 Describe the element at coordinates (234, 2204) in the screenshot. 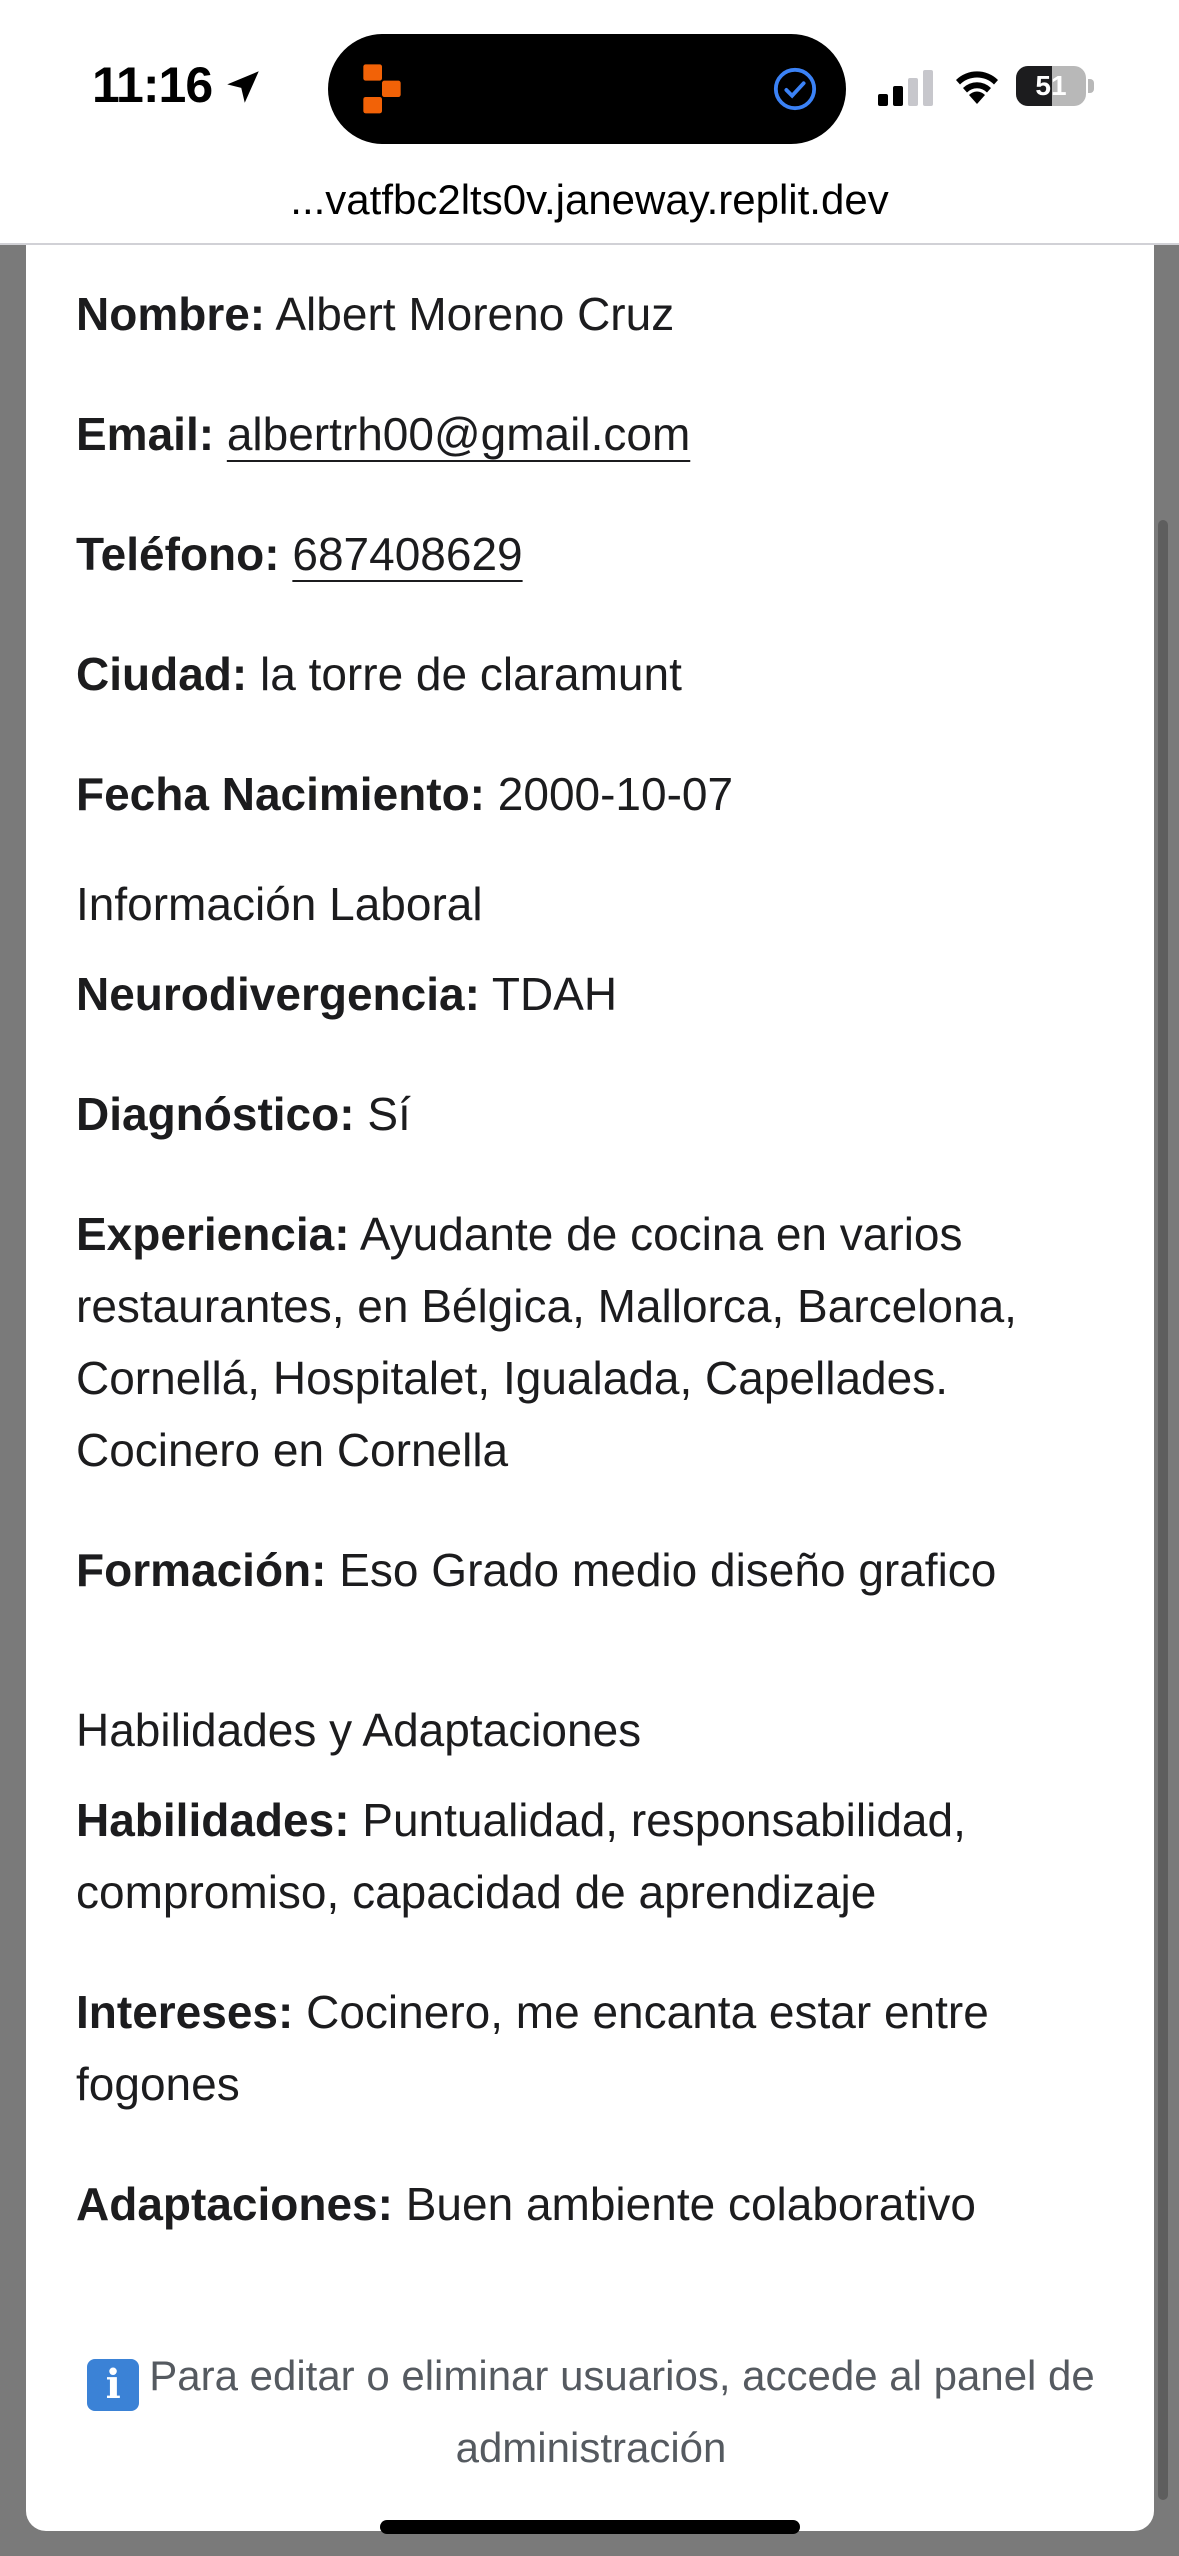

I see `field-label: Adaptaciones:` at that location.